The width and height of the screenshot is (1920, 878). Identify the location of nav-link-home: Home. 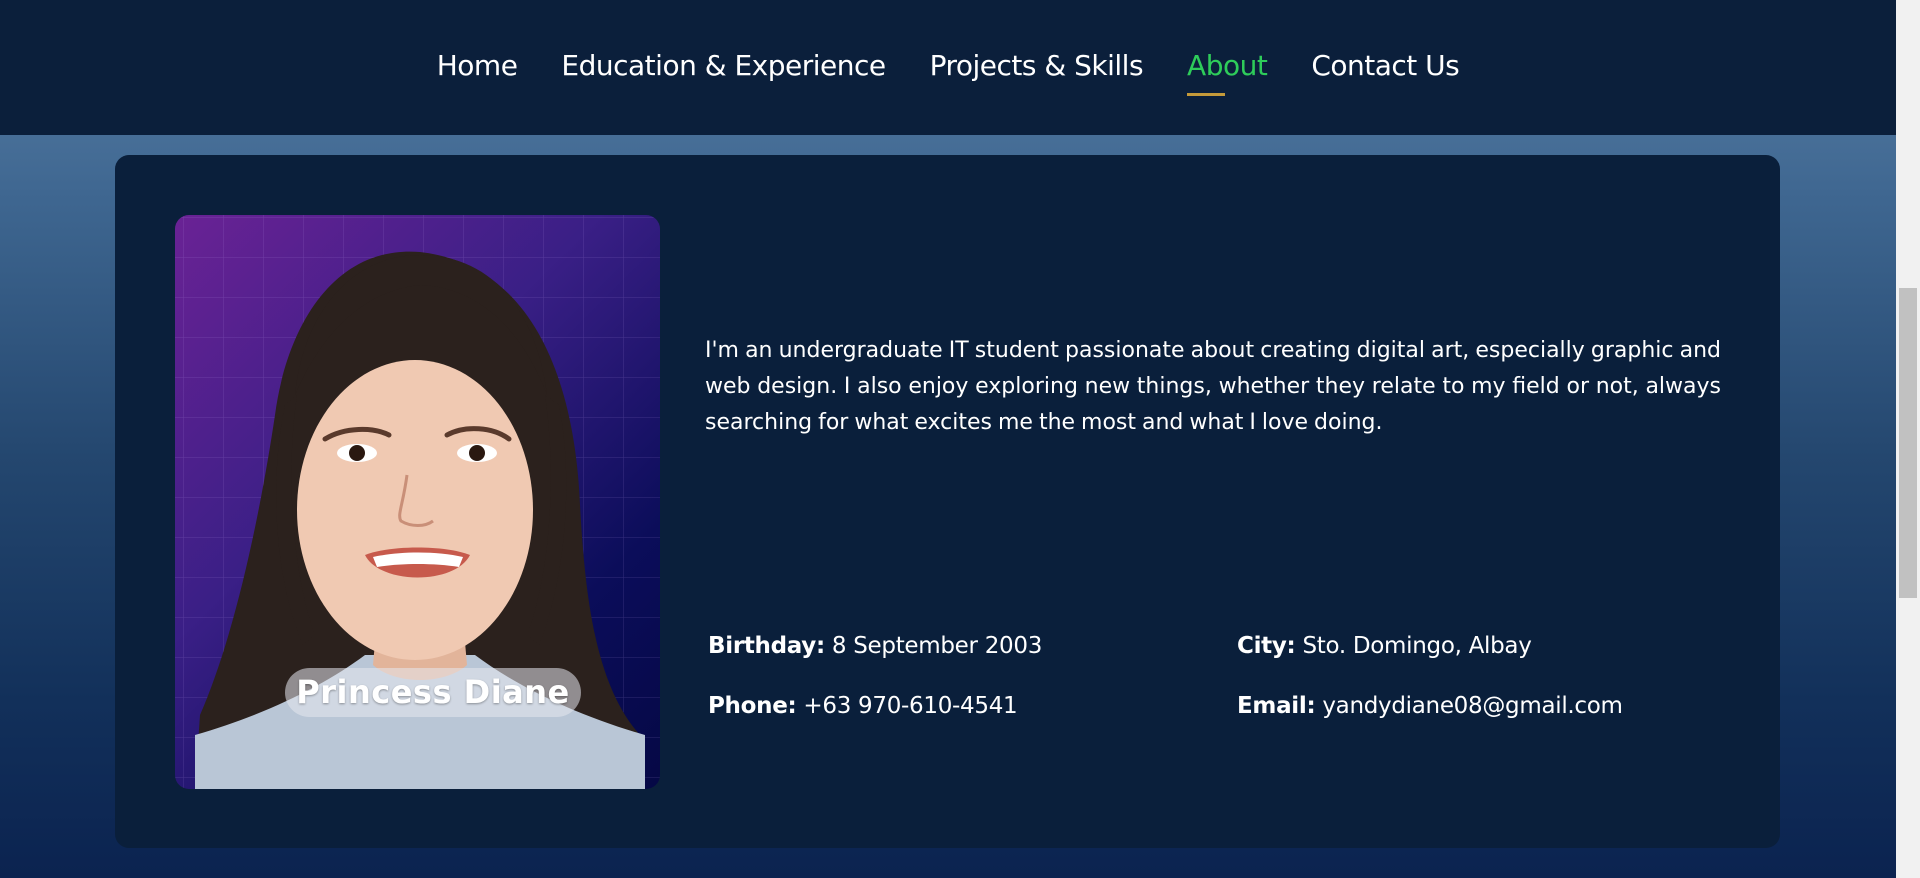
(477, 66).